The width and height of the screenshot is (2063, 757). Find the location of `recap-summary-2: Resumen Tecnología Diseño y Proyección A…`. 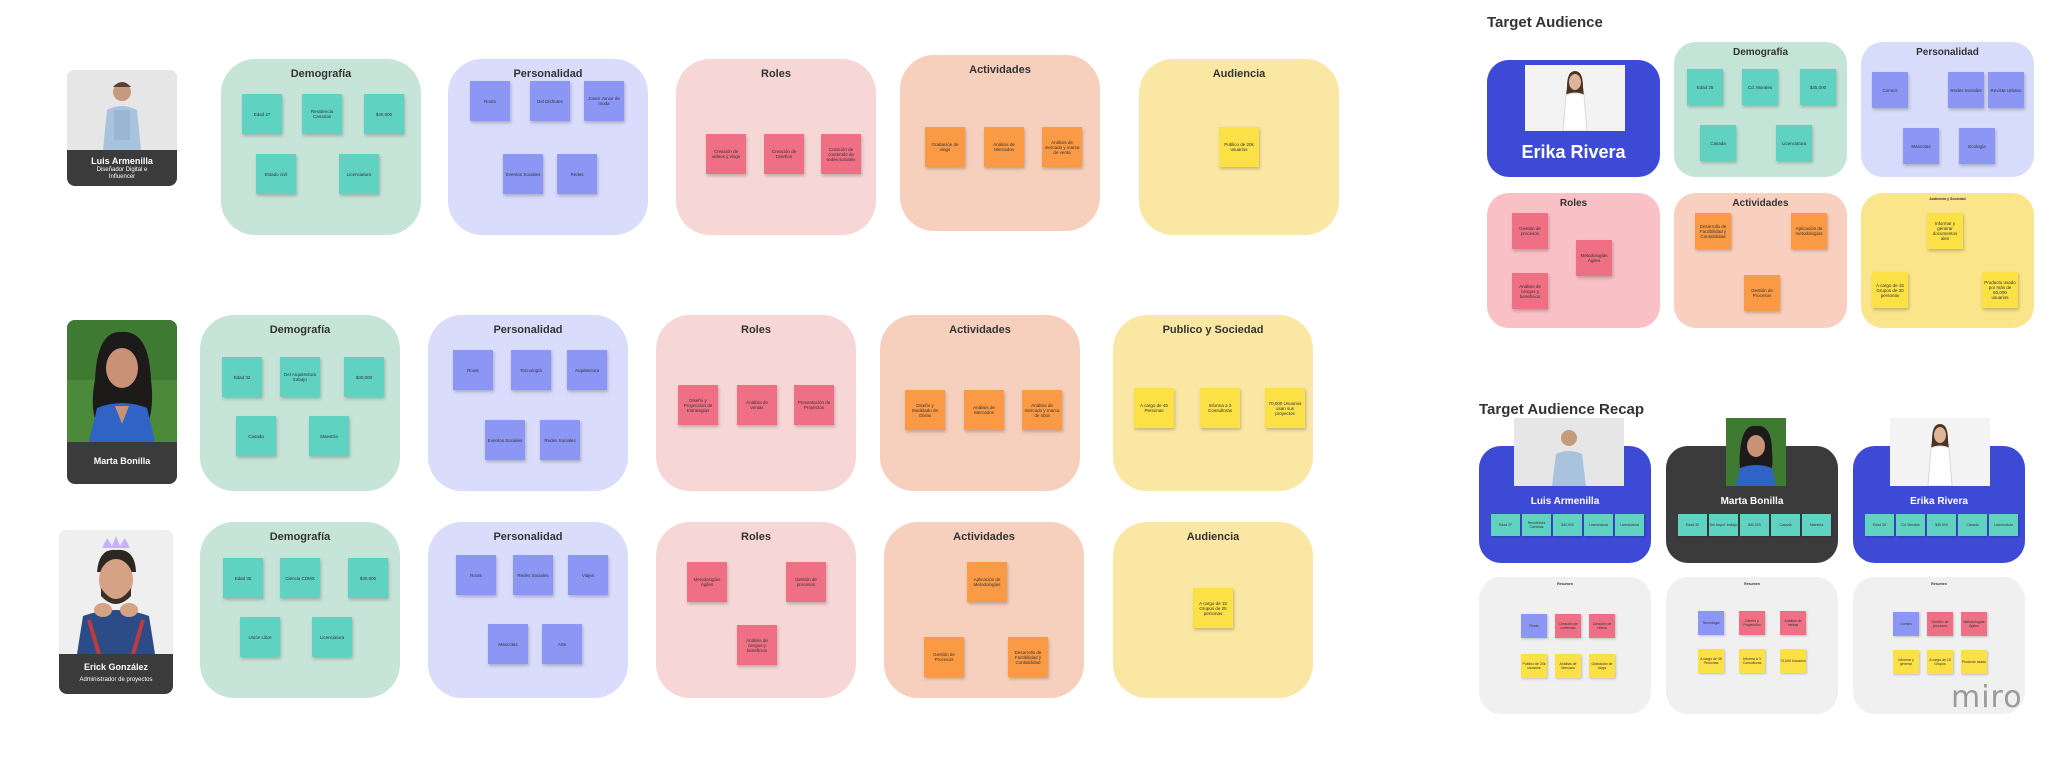

recap-summary-2: Resumen Tecnología Diseño y Proyección A… is located at coordinates (1752, 645).